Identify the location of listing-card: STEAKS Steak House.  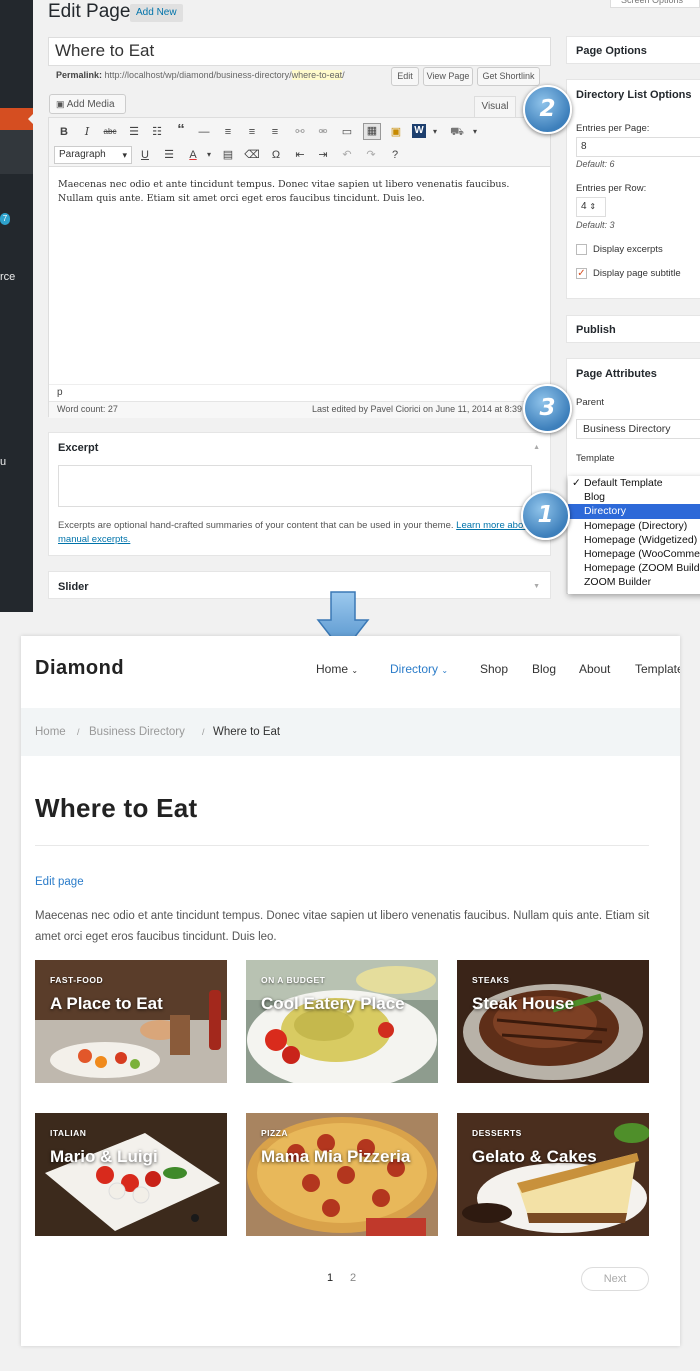
(553, 1021).